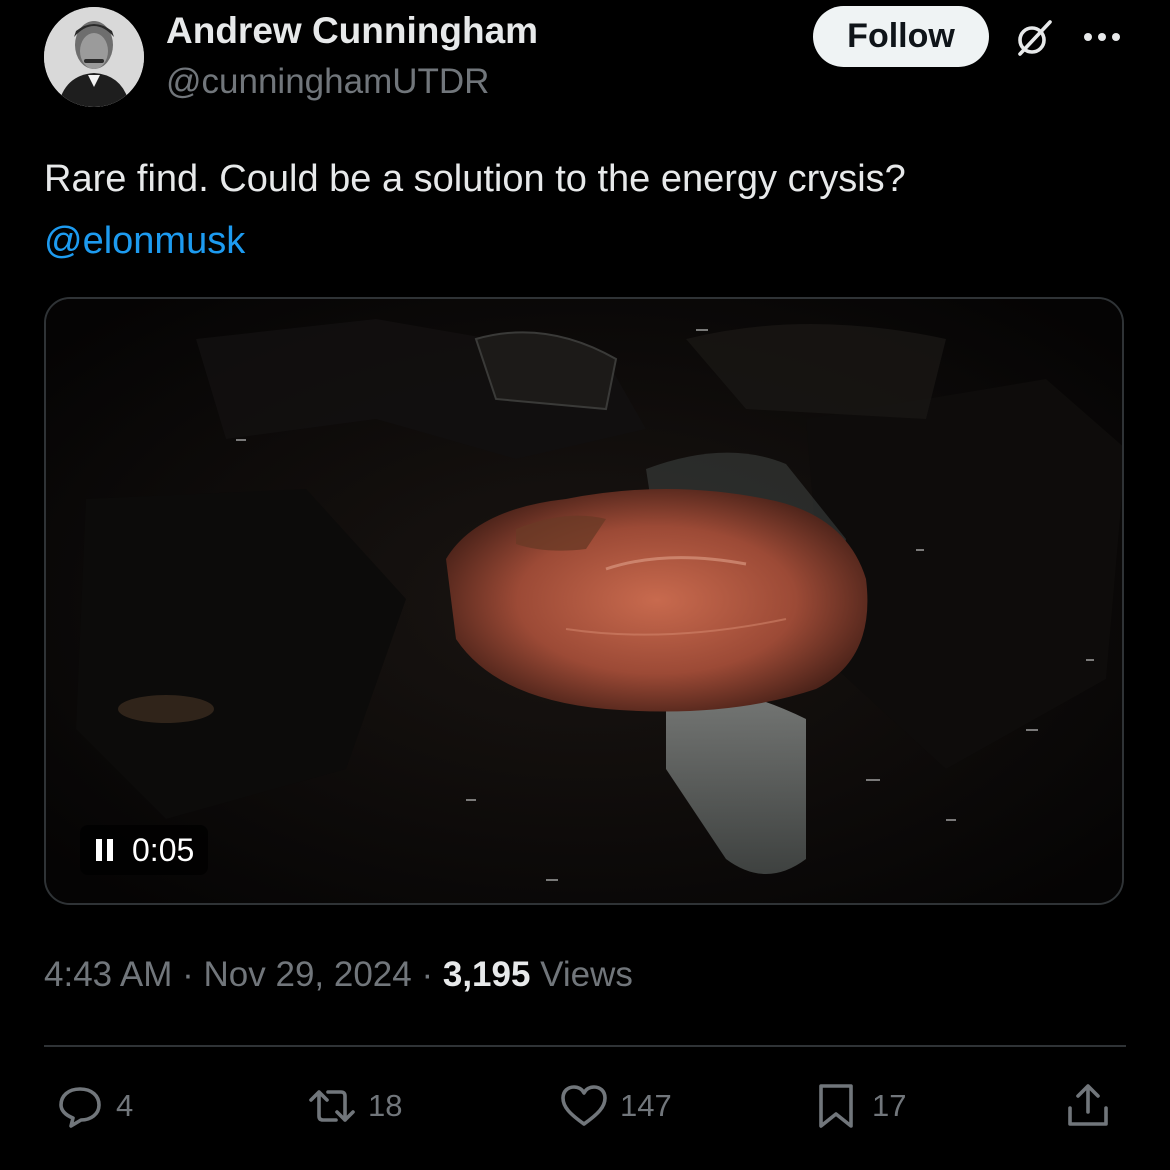  Describe the element at coordinates (125, 1105) in the screenshot. I see `reply-count: 4` at that location.